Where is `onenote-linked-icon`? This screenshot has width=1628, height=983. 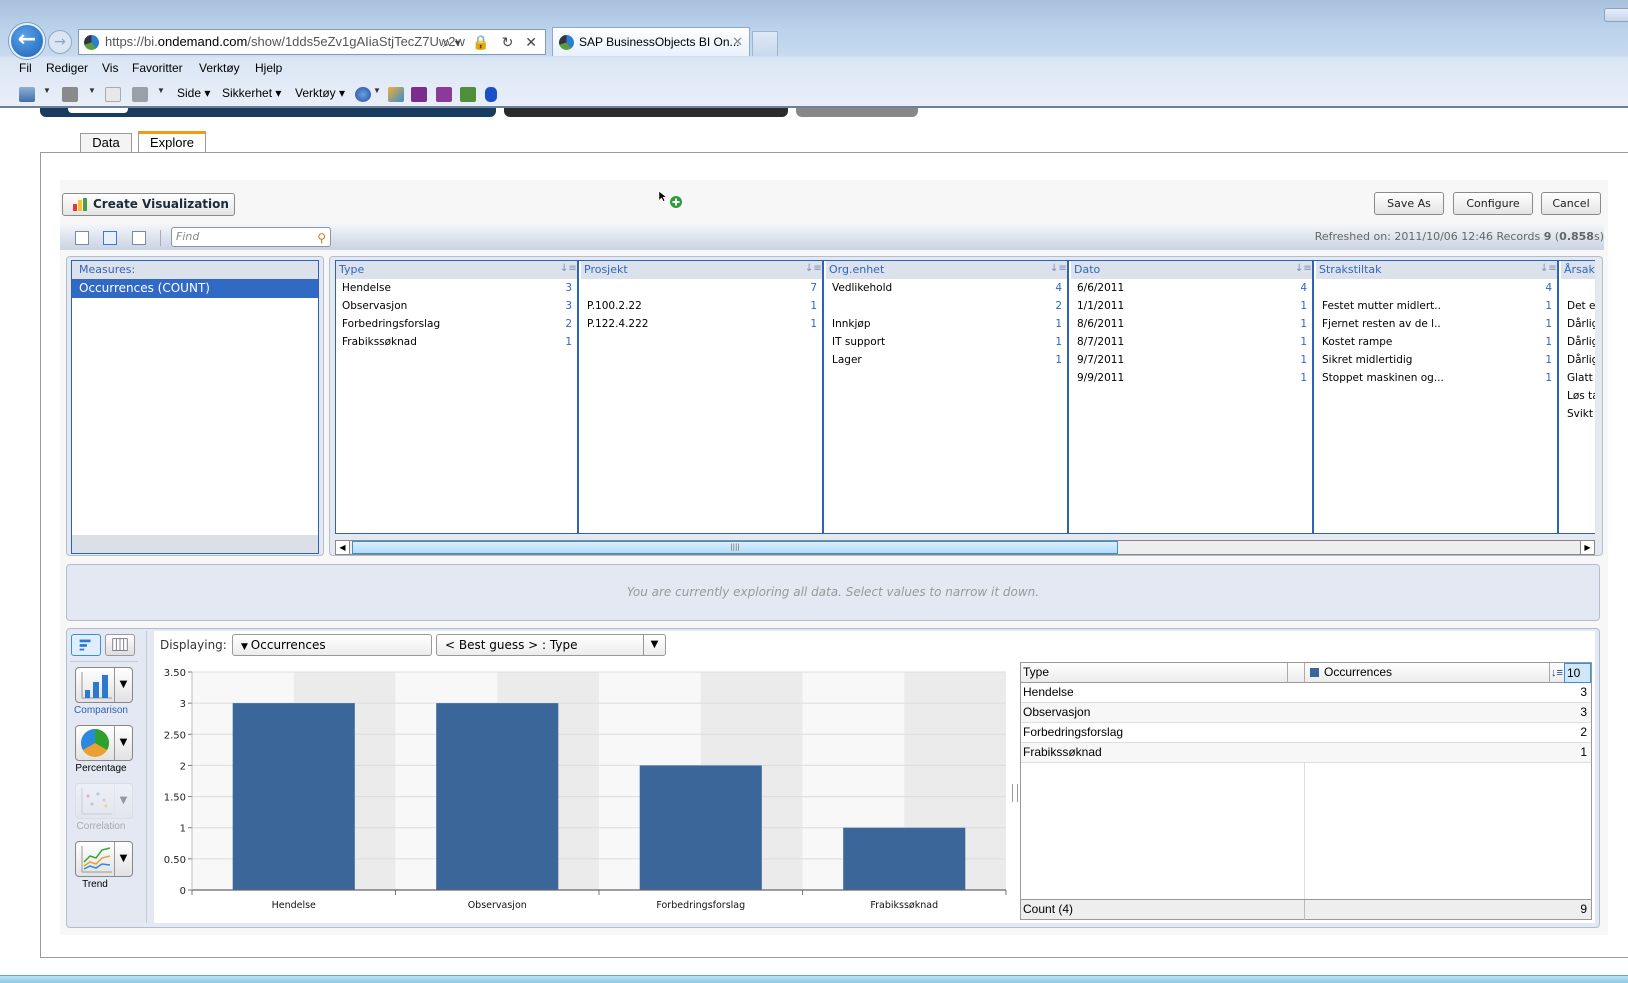 onenote-linked-icon is located at coordinates (444, 94).